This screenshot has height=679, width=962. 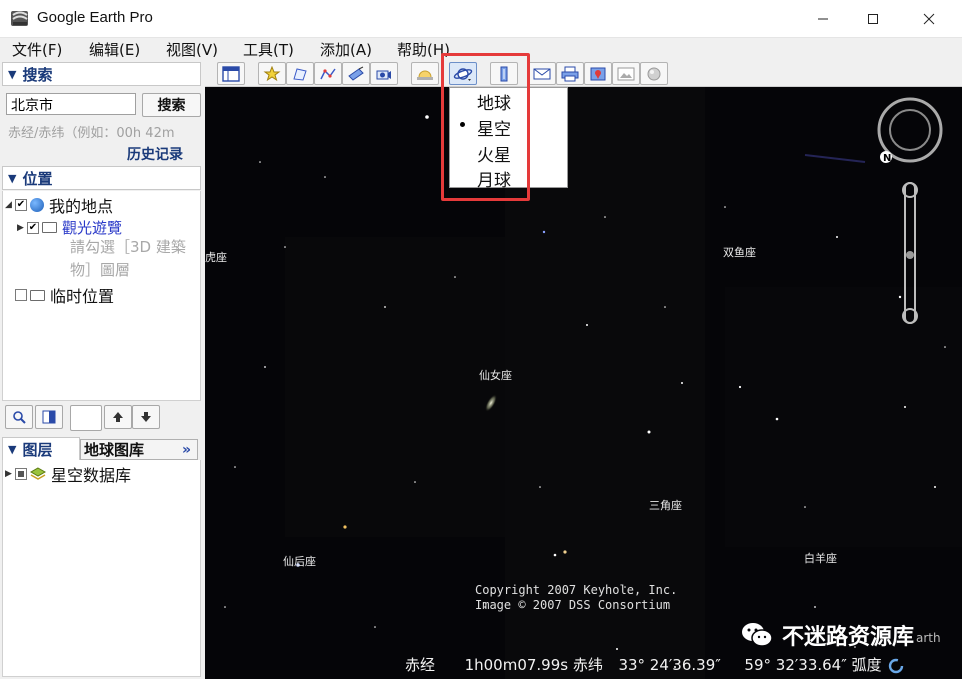 I want to click on email-button, so click(x=542, y=73).